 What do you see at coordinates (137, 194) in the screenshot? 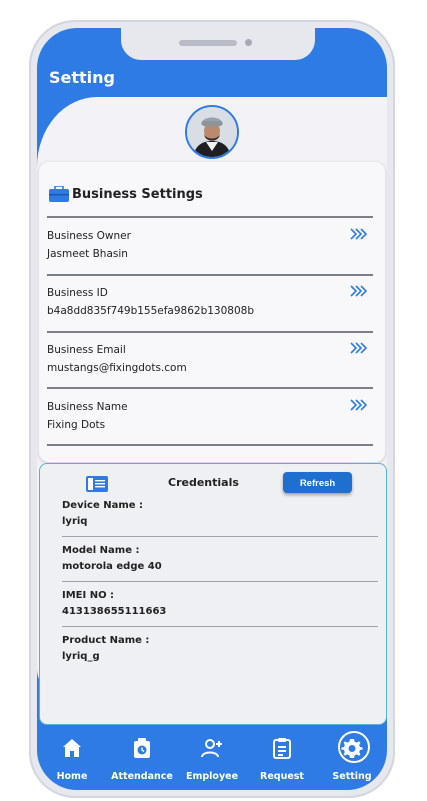
I see `business-settings-title: Business Settings` at bounding box center [137, 194].